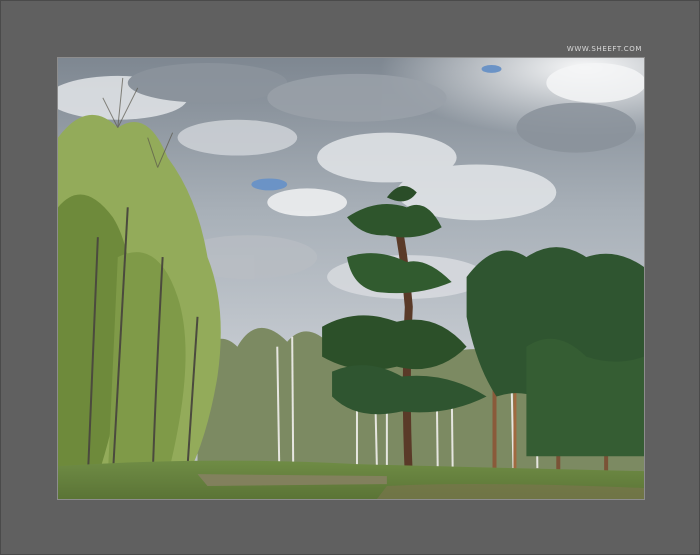  What do you see at coordinates (269, 184) in the screenshot?
I see `blue-sky-patch` at bounding box center [269, 184].